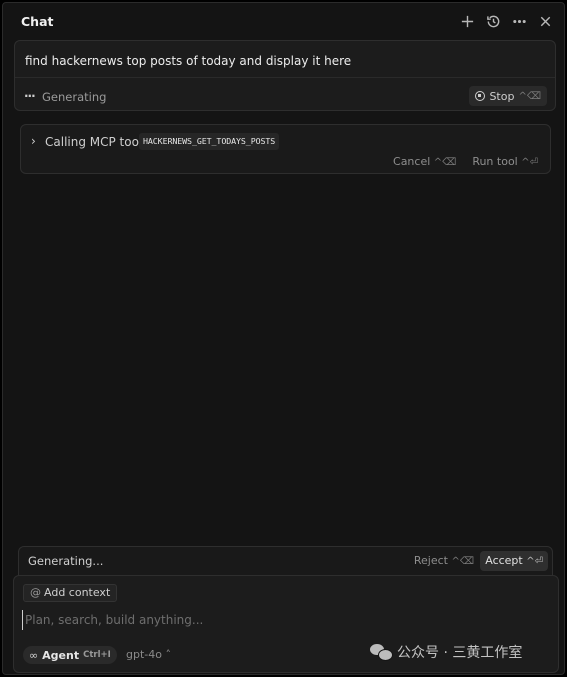 Image resolution: width=567 pixels, height=677 pixels. I want to click on agent-label: Agent, so click(61, 655).